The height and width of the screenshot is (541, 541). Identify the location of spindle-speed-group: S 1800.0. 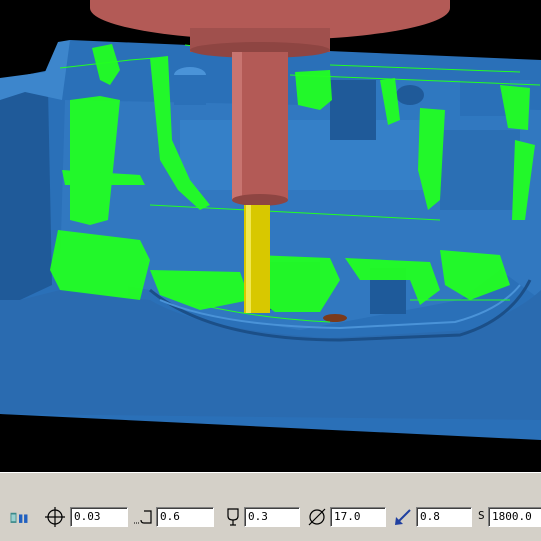
(509, 517).